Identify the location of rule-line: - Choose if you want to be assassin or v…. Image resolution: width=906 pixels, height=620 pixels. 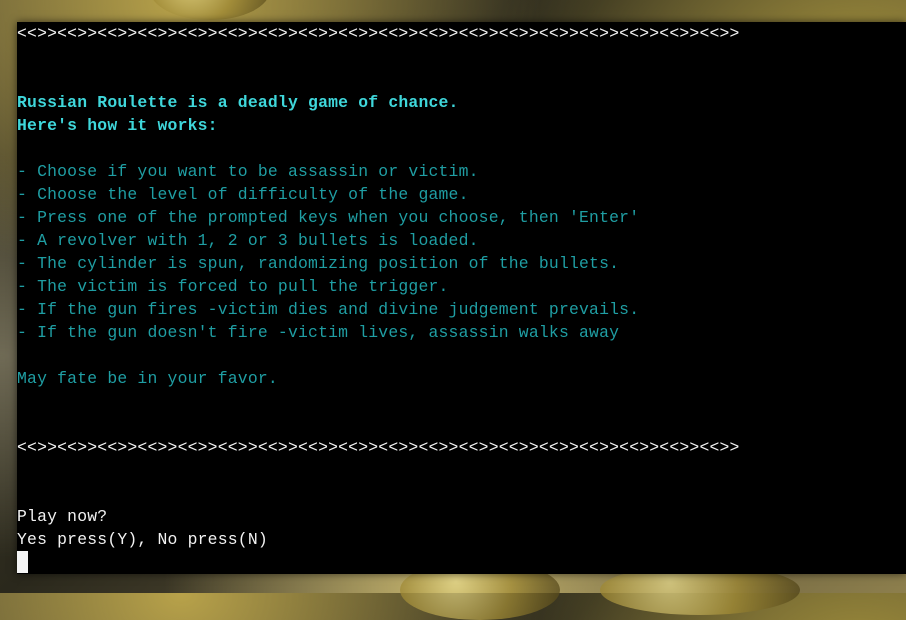
(248, 171).